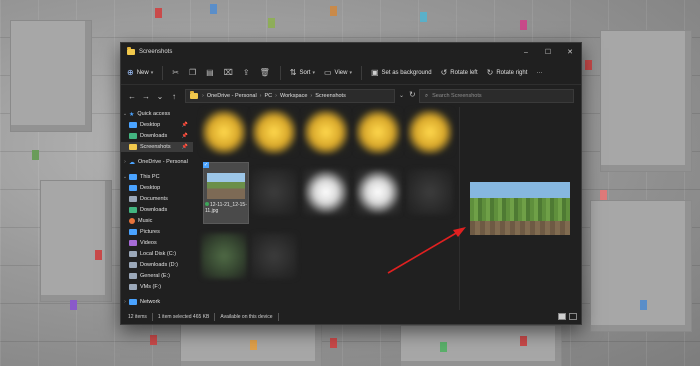  What do you see at coordinates (150, 125) in the screenshot?
I see `sidebar-item-label: Desktop` at bounding box center [150, 125].